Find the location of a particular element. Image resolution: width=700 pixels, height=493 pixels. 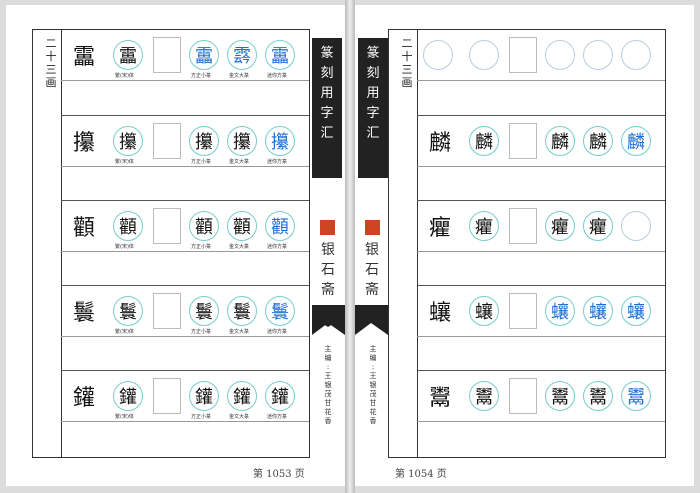

main-glyph: 鬻 is located at coordinates (439, 398).